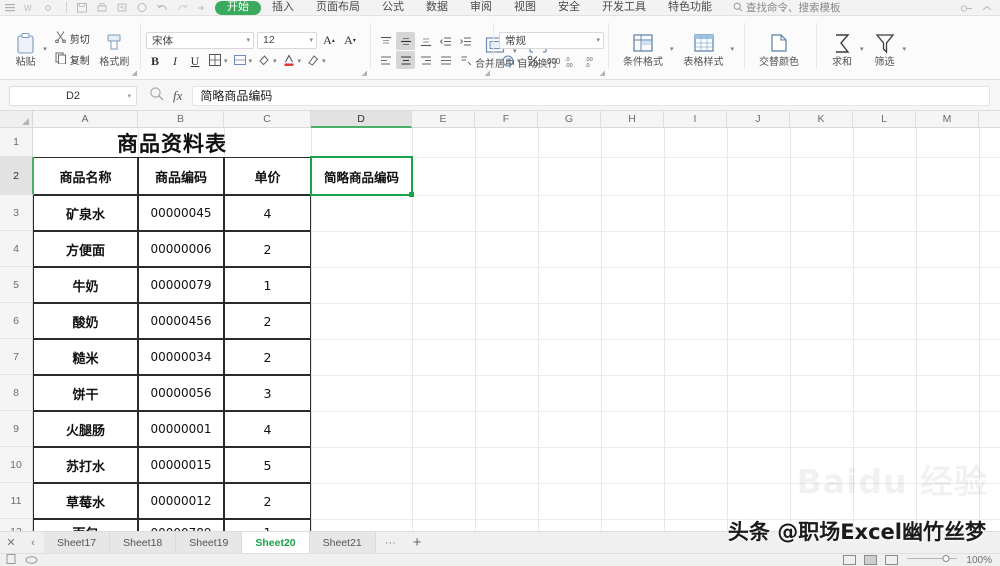 The width and height of the screenshot is (1000, 566). I want to click on tab-page-layout: 页面布局, so click(338, 8).